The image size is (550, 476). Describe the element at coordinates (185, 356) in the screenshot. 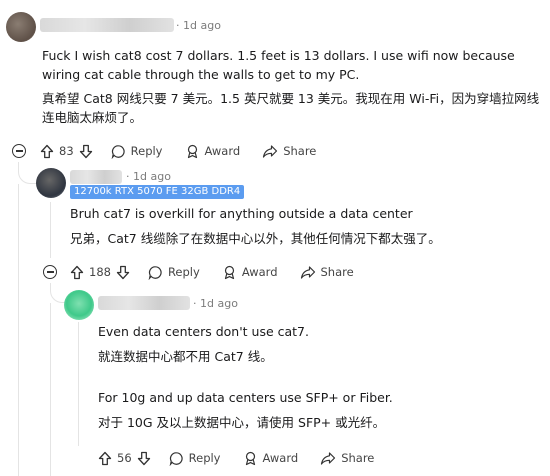

I see `comment-text-cn: 就连数据中心都不用 Cat7 线。` at that location.